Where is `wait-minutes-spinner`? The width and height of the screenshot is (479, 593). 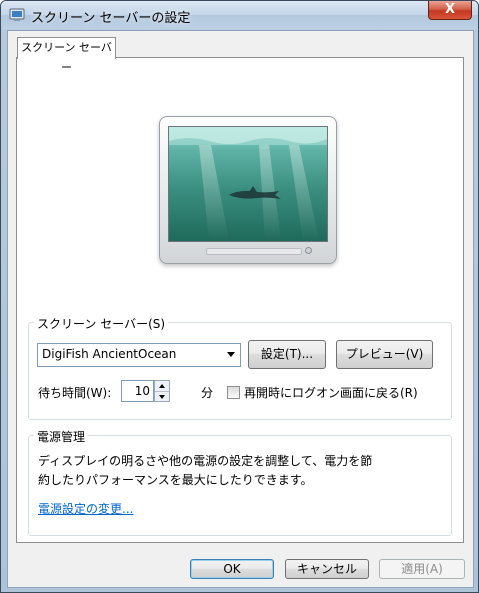
wait-minutes-spinner is located at coordinates (162, 391).